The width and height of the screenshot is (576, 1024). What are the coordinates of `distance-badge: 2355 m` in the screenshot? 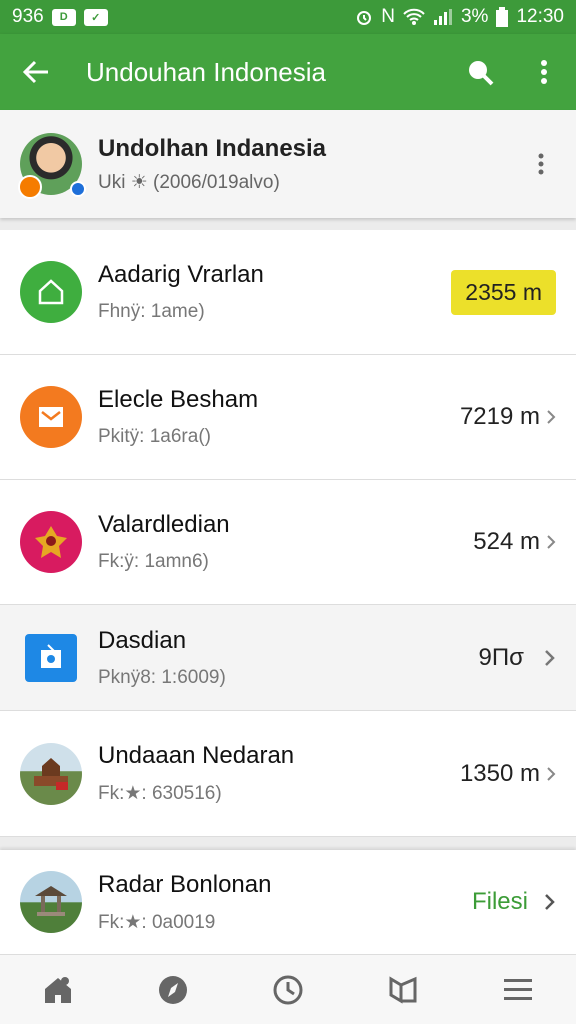 It's located at (503, 292).